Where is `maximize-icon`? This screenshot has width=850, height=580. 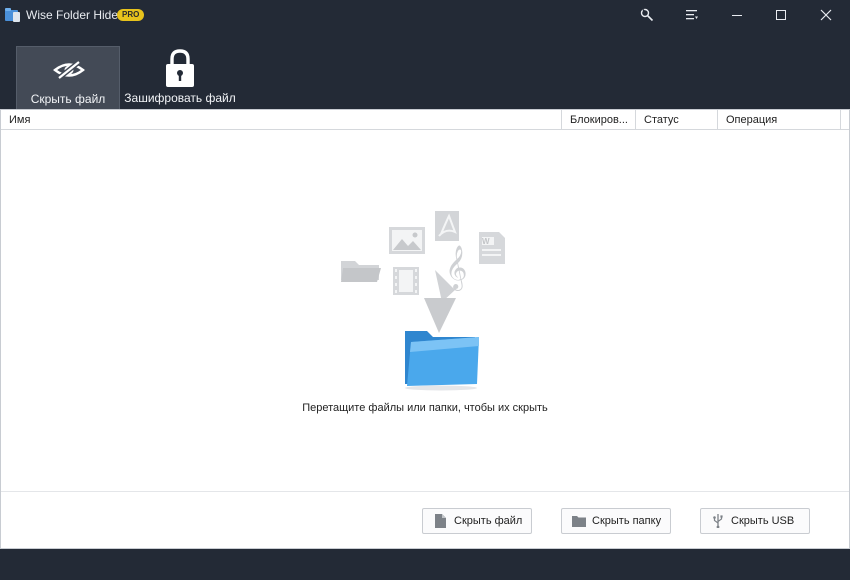 maximize-icon is located at coordinates (781, 15).